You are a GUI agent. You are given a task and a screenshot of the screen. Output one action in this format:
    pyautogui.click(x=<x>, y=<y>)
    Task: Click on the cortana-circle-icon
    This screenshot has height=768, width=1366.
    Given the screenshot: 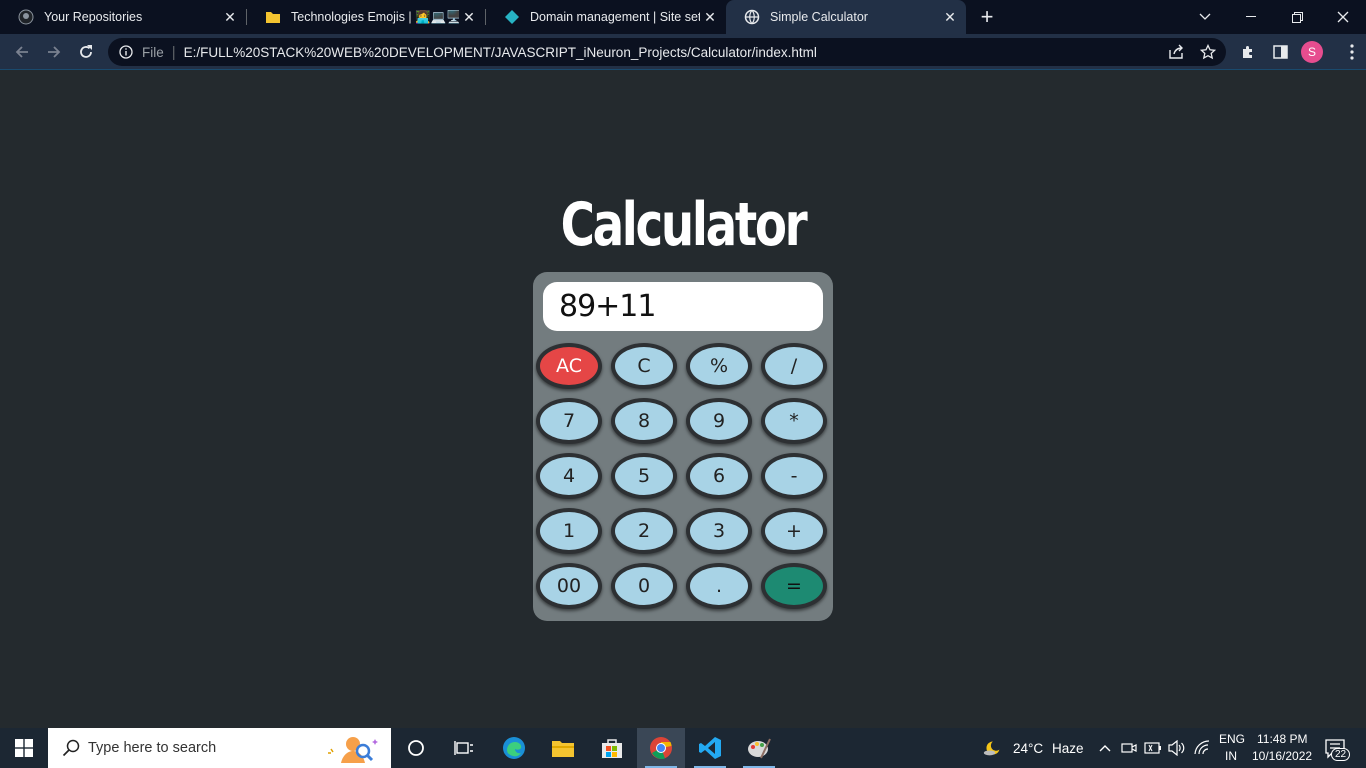 What is the action you would take?
    pyautogui.click(x=416, y=748)
    